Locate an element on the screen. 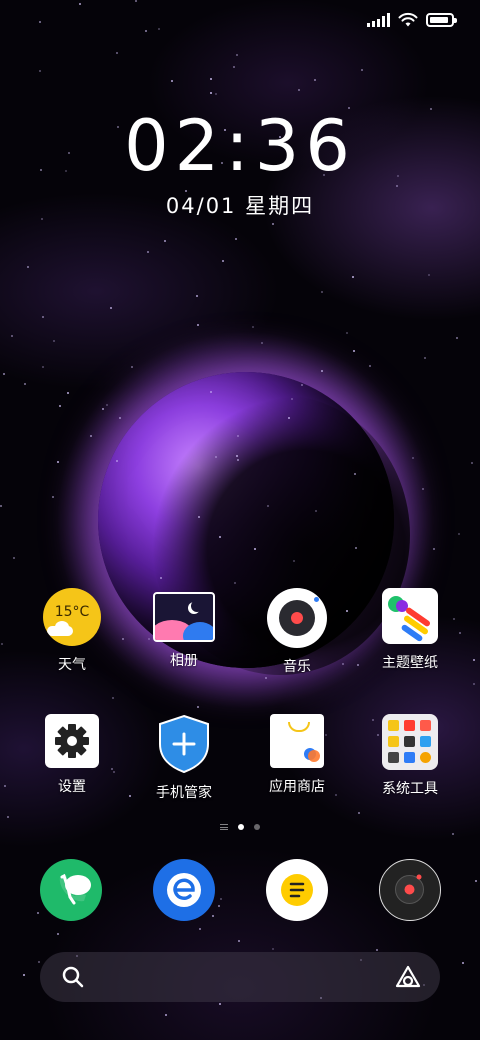  app-settings: 设置 is located at coordinates (72, 755).